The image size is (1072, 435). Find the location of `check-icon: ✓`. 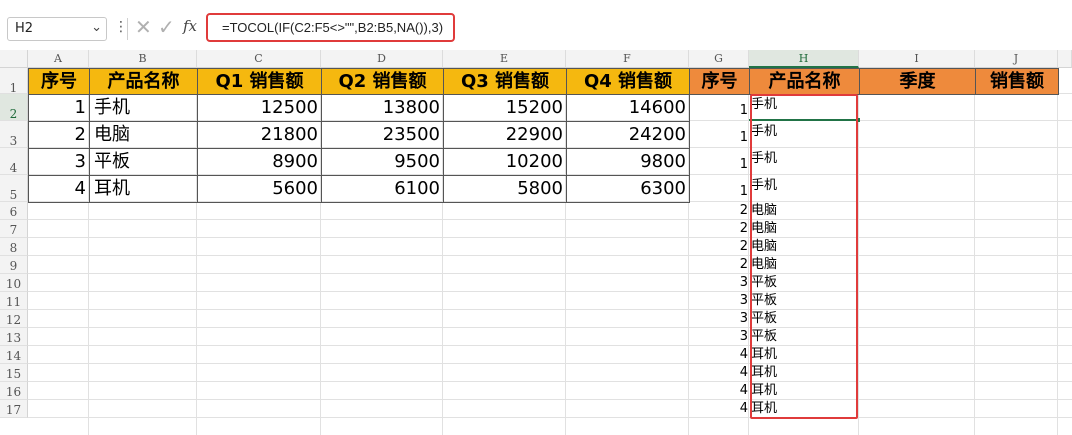

check-icon: ✓ is located at coordinates (166, 27).